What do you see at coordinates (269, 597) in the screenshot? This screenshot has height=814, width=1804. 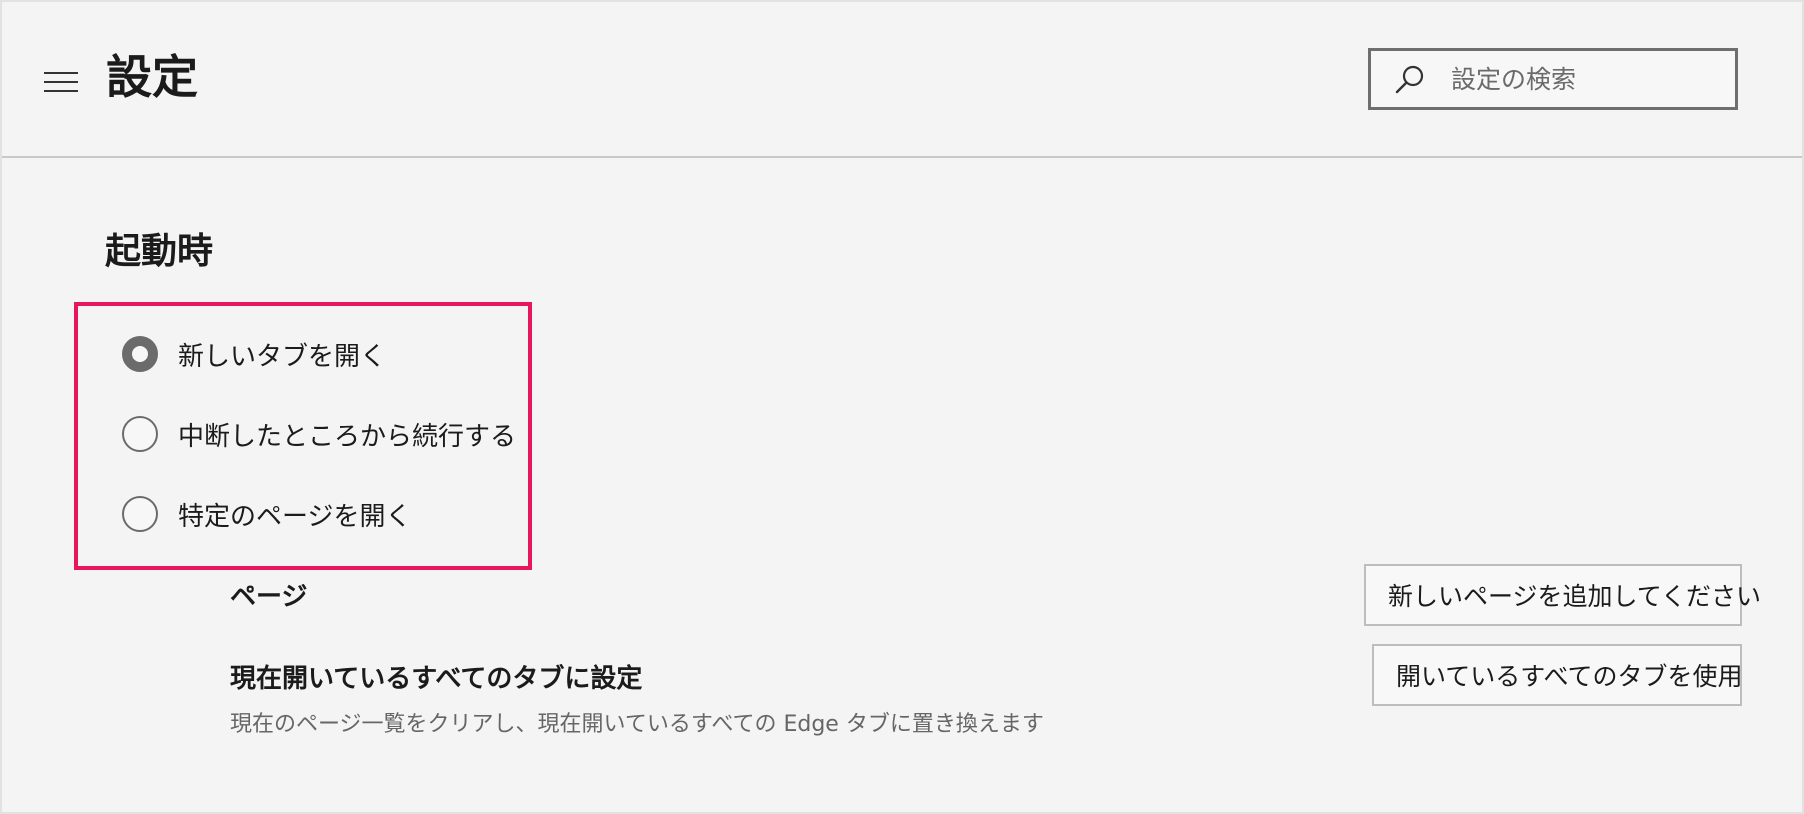 I see `pages-label: ページ` at bounding box center [269, 597].